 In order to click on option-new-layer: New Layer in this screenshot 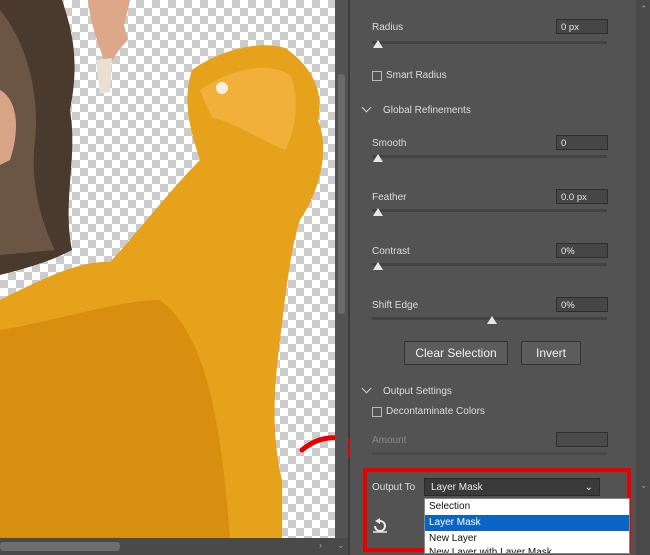, I will do `click(527, 539)`.